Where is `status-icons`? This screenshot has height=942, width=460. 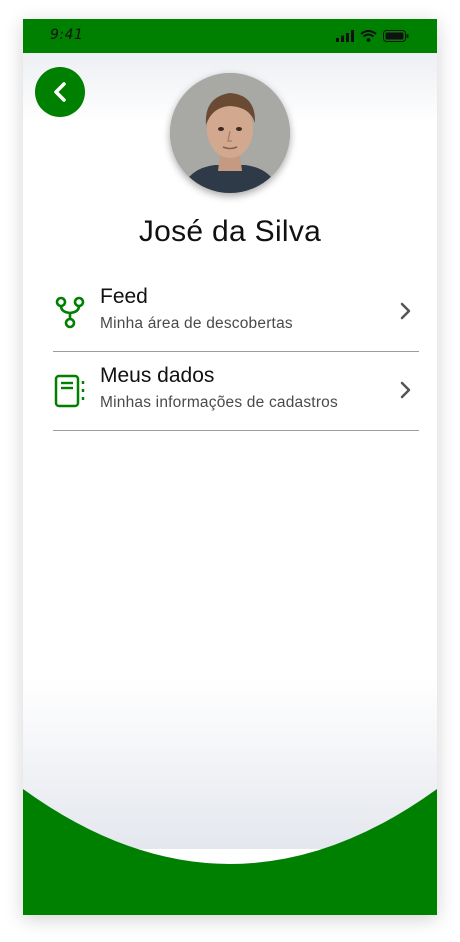 status-icons is located at coordinates (372, 36).